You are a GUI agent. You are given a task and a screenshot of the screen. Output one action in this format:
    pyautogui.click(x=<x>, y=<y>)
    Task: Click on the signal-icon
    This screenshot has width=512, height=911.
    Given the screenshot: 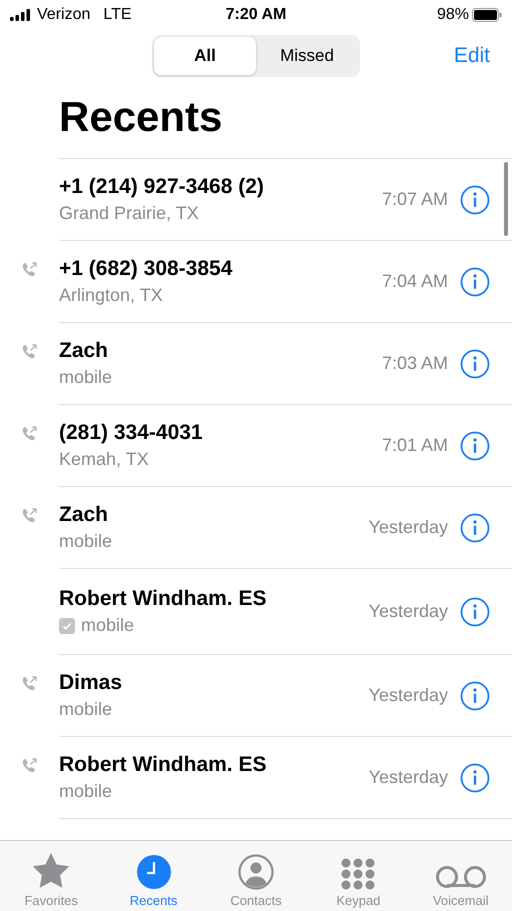 What is the action you would take?
    pyautogui.click(x=21, y=15)
    